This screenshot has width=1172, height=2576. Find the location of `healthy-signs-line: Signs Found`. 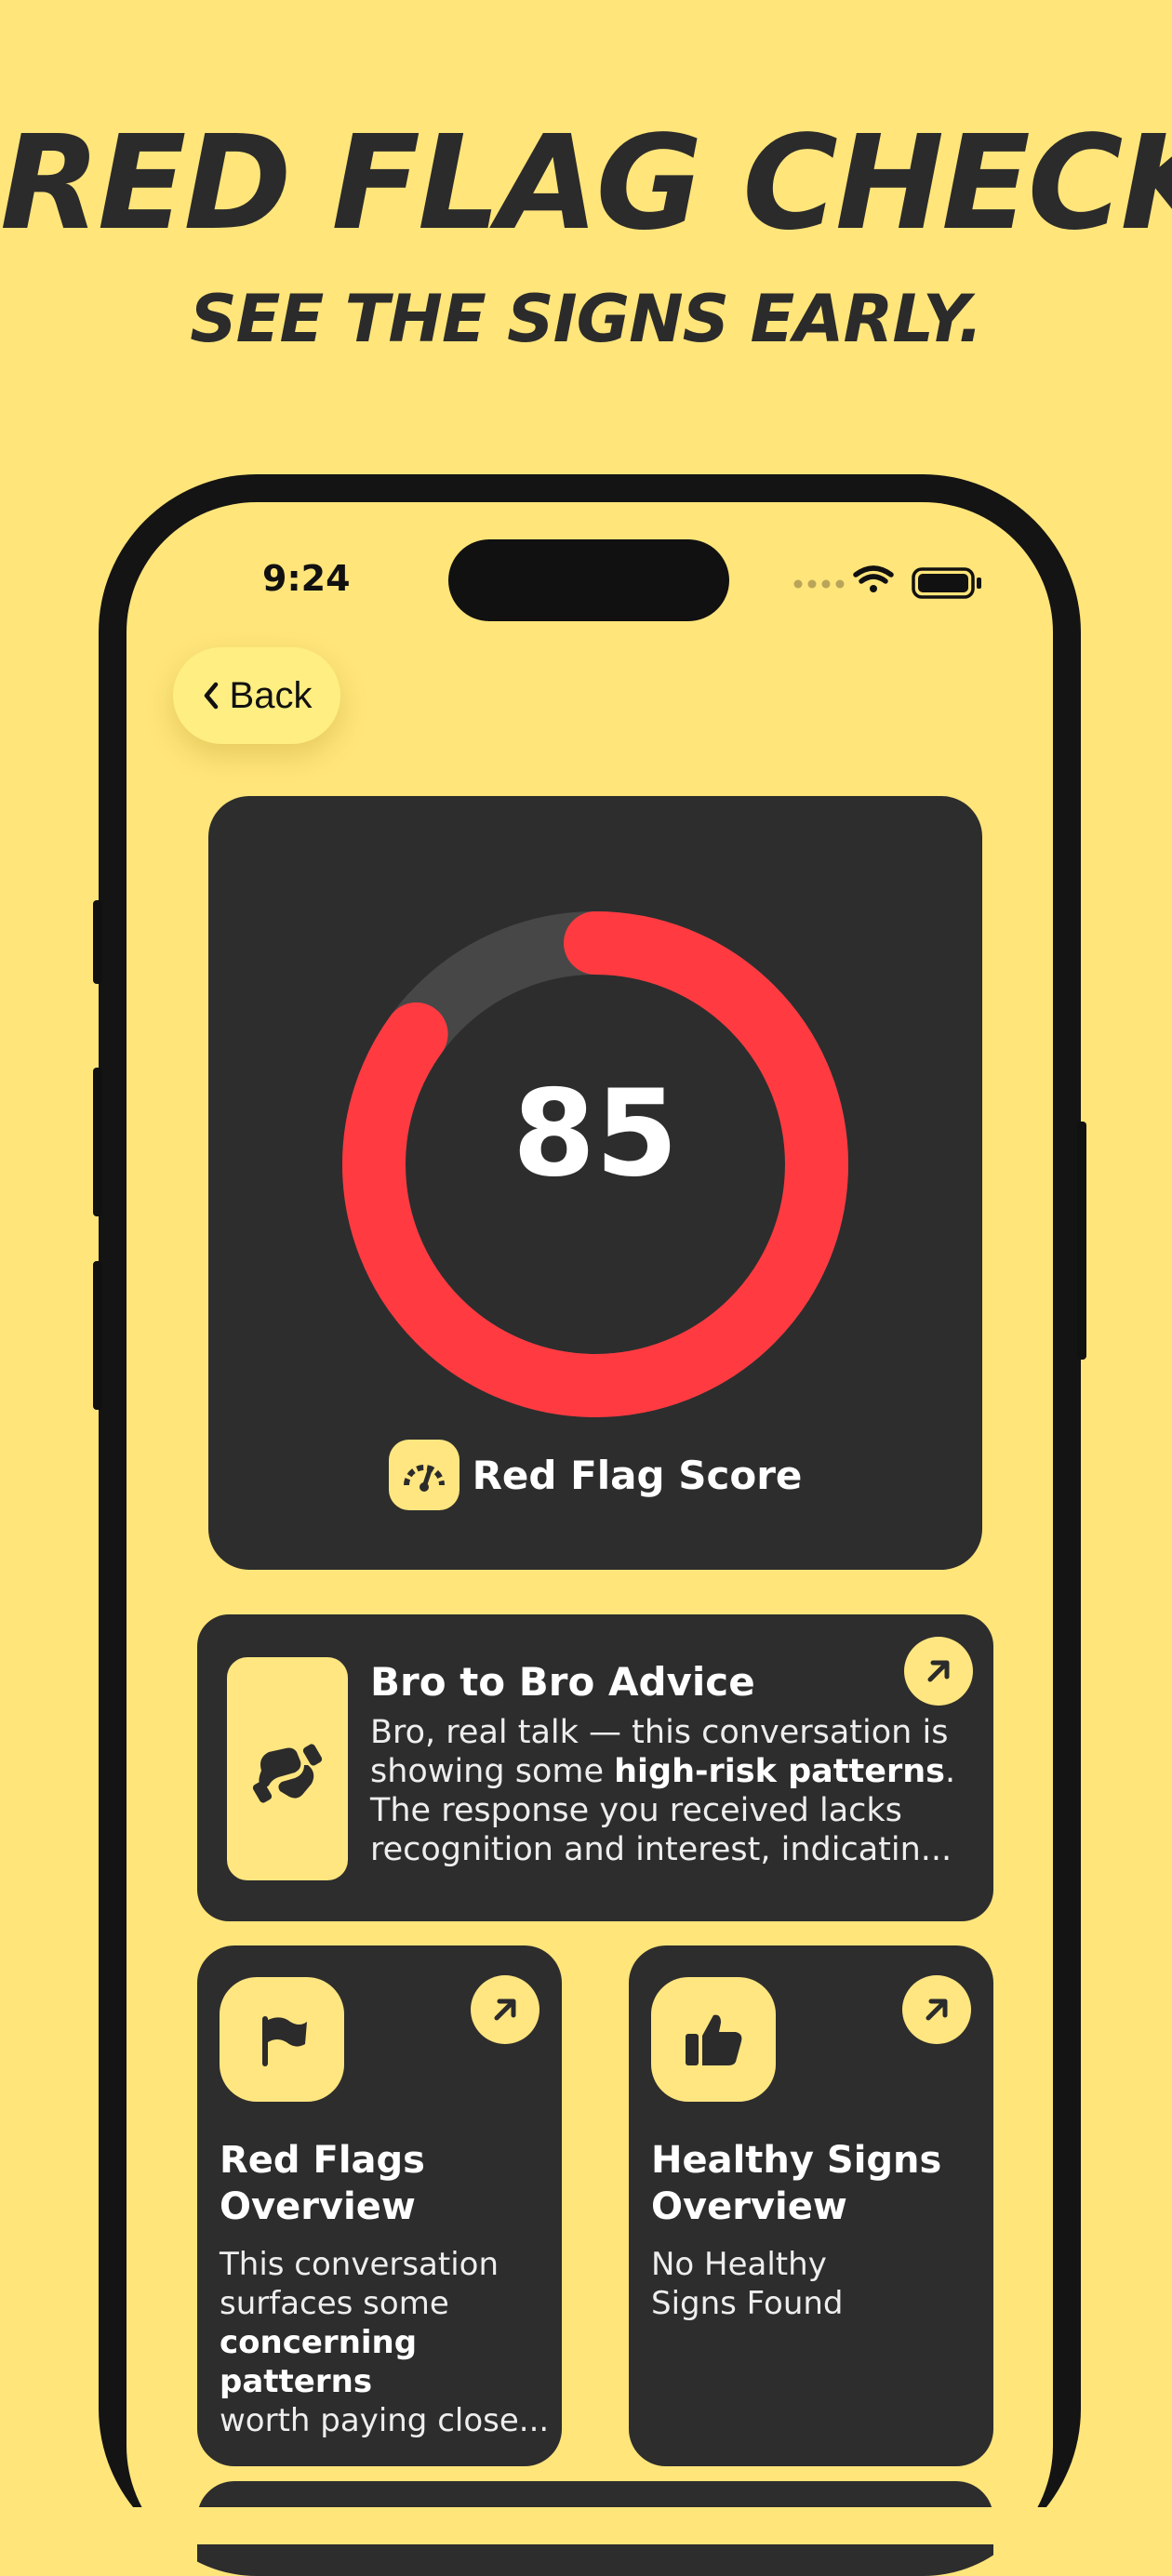

healthy-signs-line: Signs Found is located at coordinates (748, 2303).